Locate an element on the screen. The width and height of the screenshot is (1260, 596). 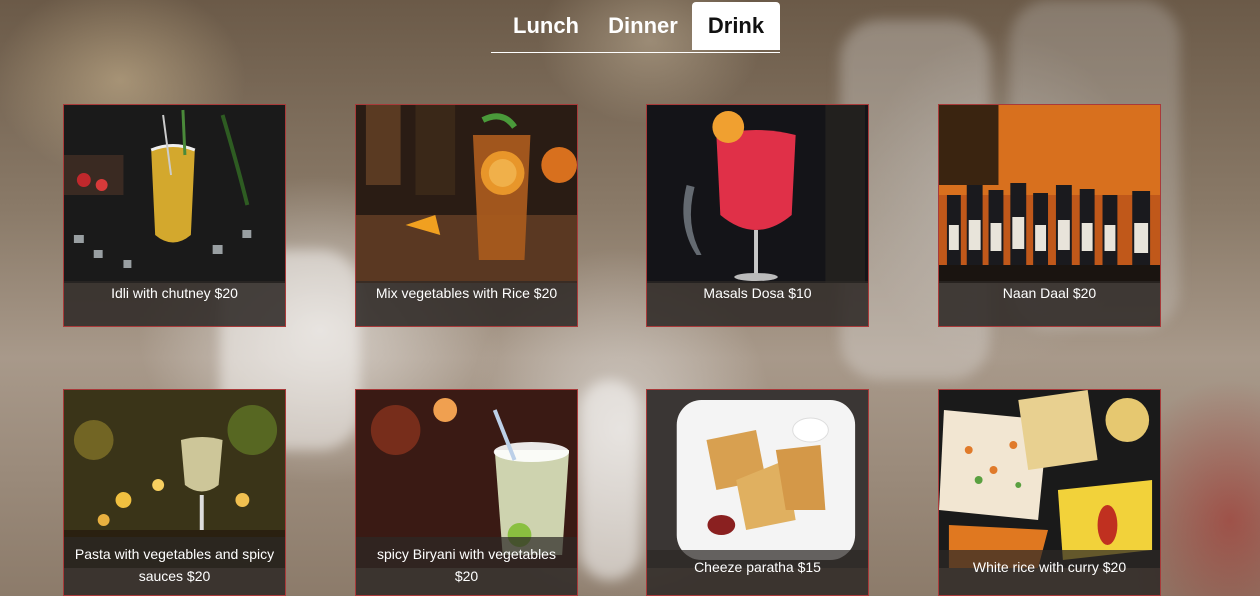
menu-card: Idli with chutney $20 is located at coordinates (174, 215).